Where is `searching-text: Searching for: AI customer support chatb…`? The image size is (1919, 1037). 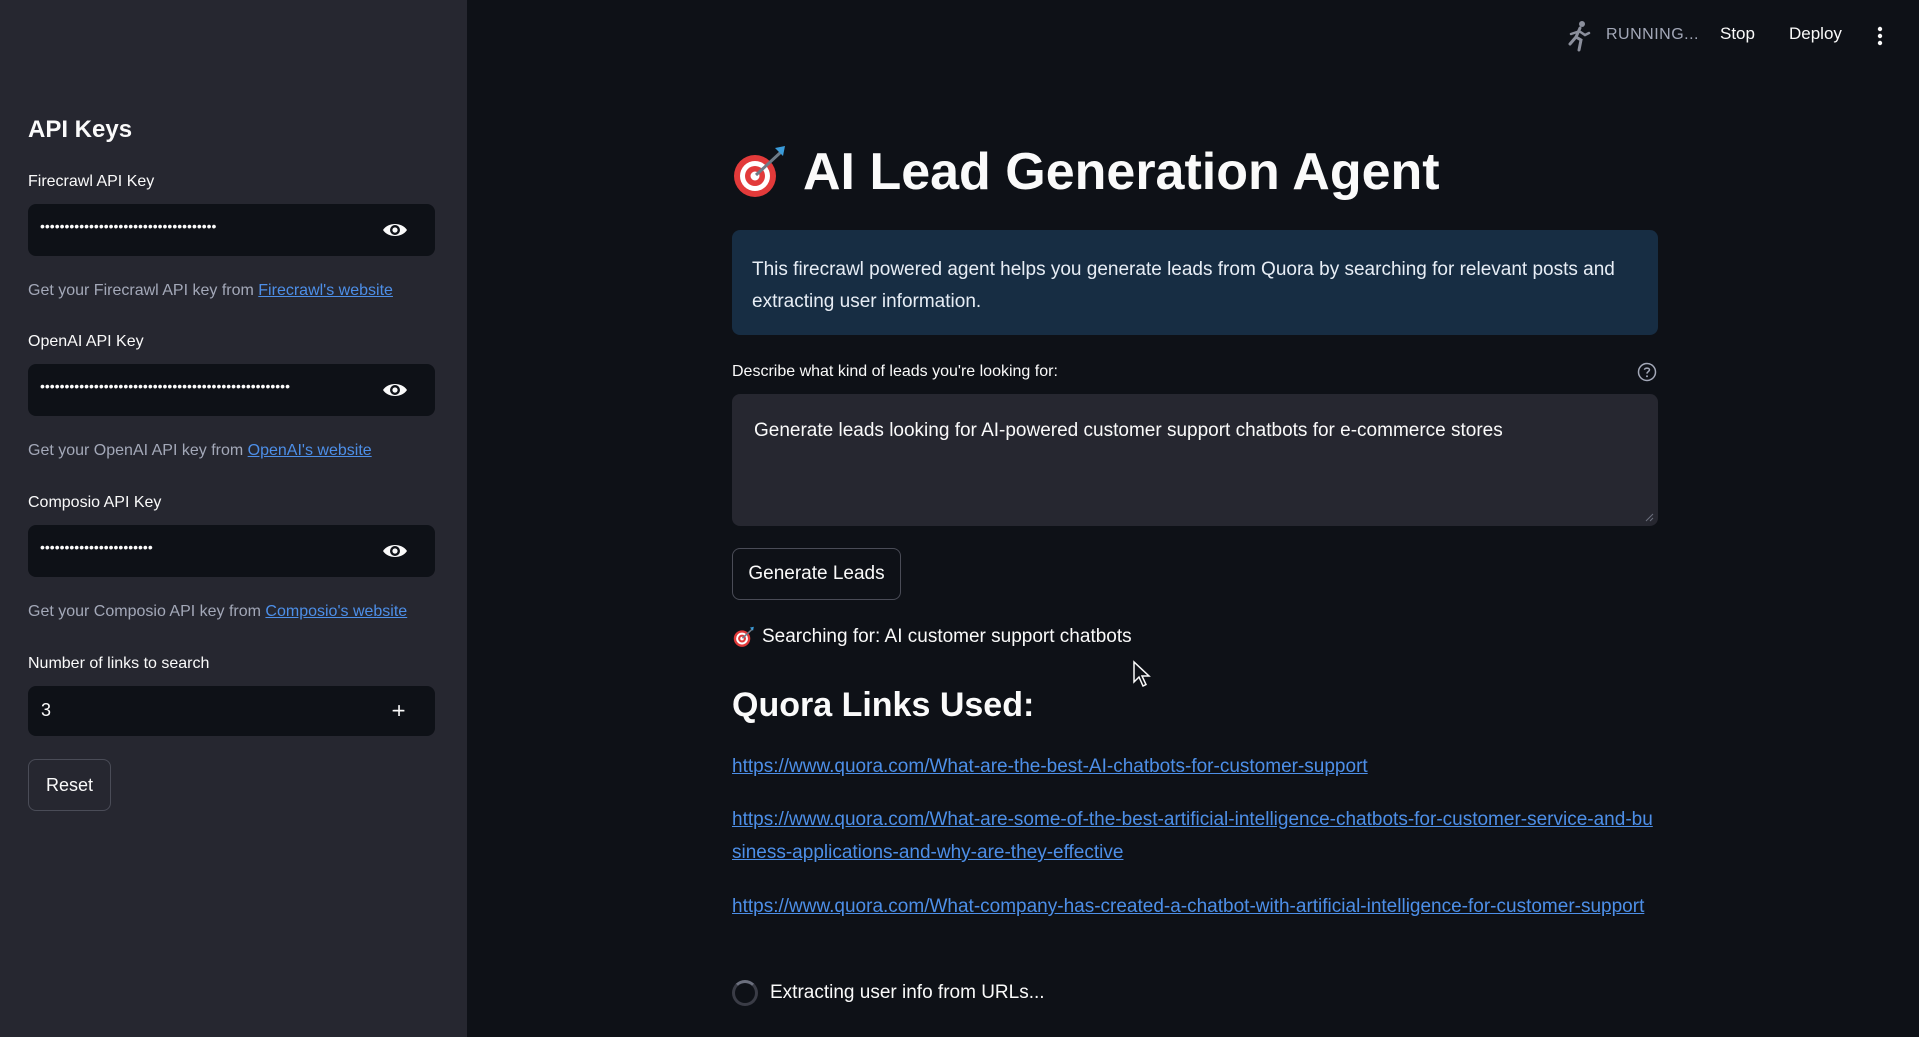 searching-text: Searching for: AI customer support chatb… is located at coordinates (947, 636).